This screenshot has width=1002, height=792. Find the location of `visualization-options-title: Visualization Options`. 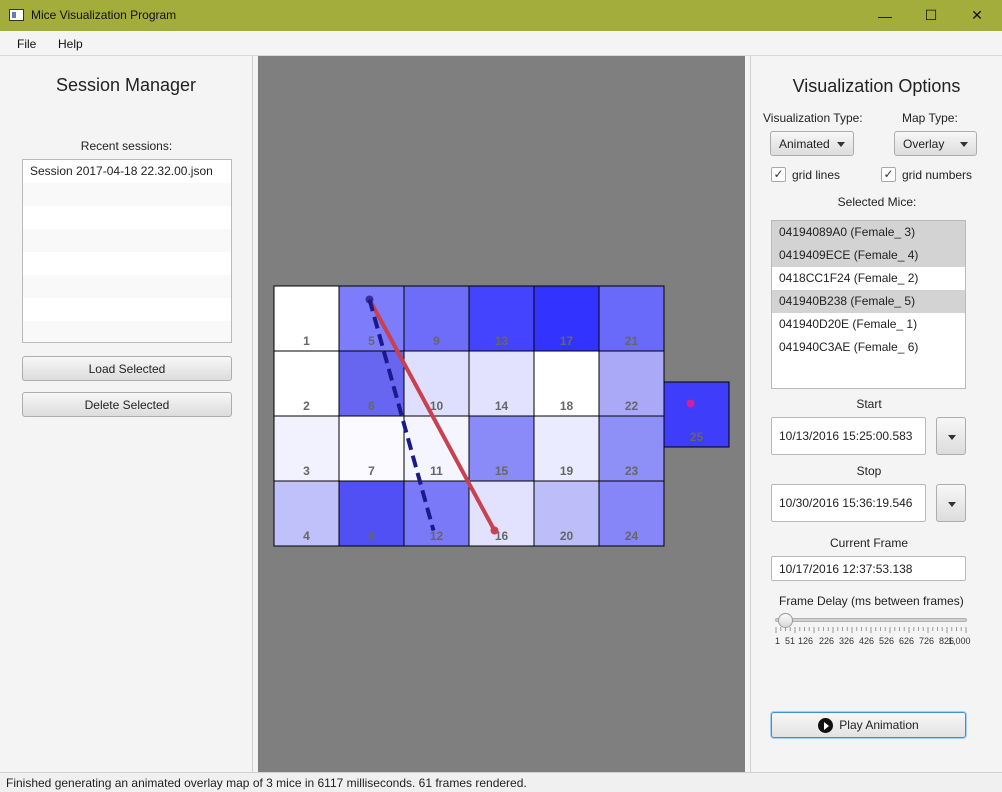

visualization-options-title: Visualization Options is located at coordinates (876, 86).